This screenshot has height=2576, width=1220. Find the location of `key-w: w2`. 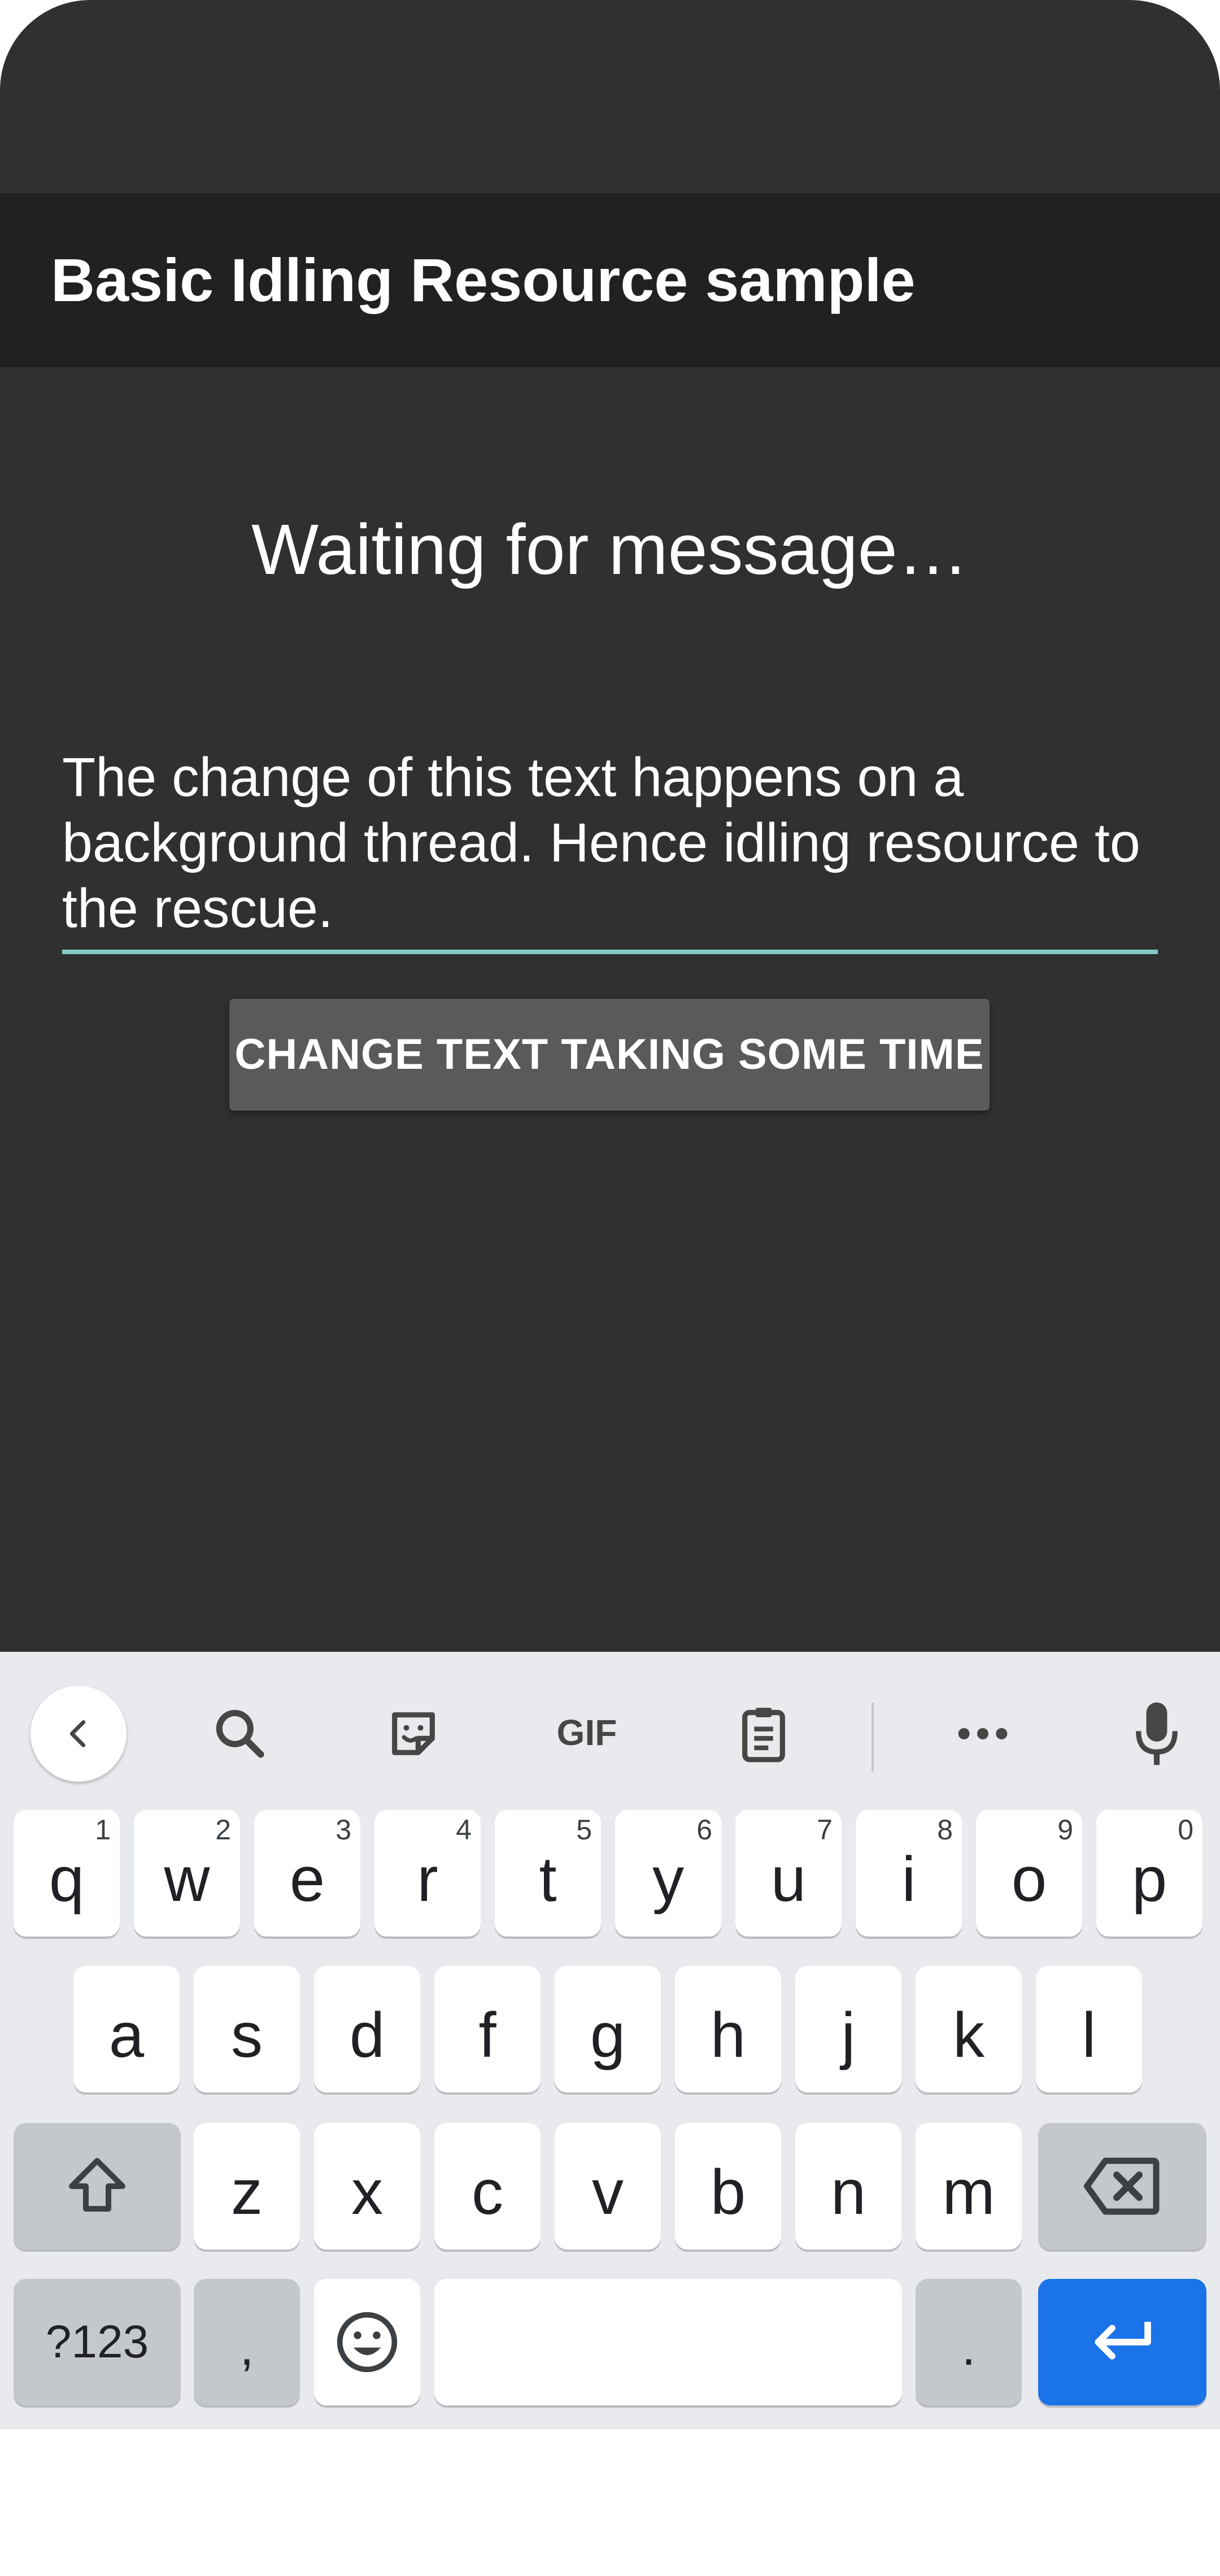

key-w: w2 is located at coordinates (187, 1873).